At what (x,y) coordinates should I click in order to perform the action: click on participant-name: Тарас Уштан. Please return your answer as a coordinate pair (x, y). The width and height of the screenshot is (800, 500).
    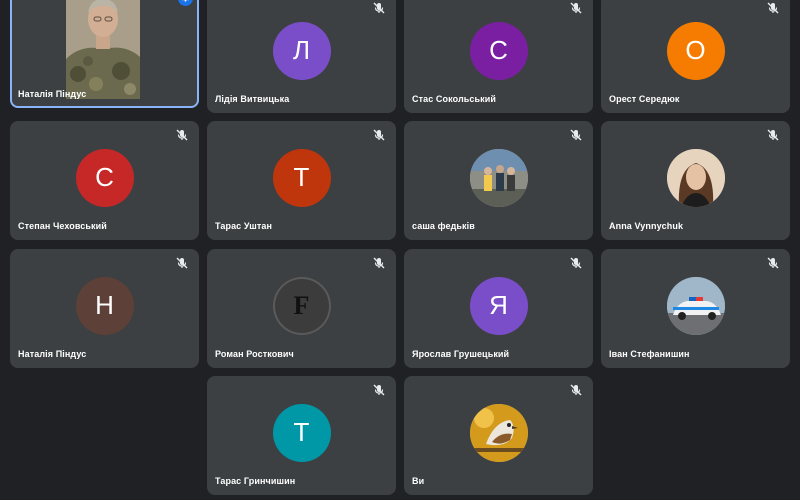
    Looking at the image, I should click on (243, 226).